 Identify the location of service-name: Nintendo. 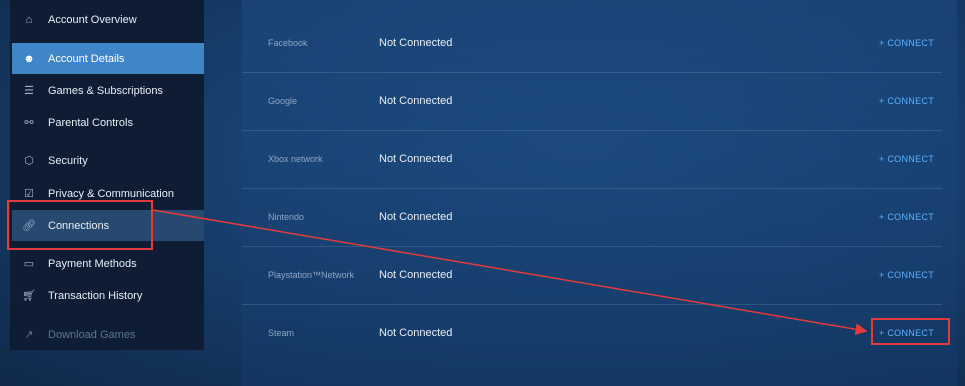
(286, 217).